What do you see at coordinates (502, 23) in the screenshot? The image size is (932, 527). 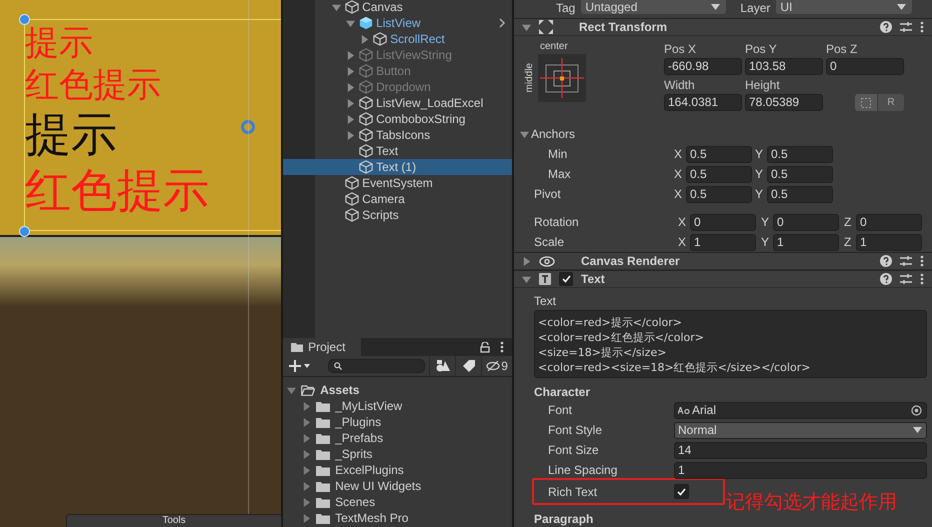 I see `chevron-right-icon` at bounding box center [502, 23].